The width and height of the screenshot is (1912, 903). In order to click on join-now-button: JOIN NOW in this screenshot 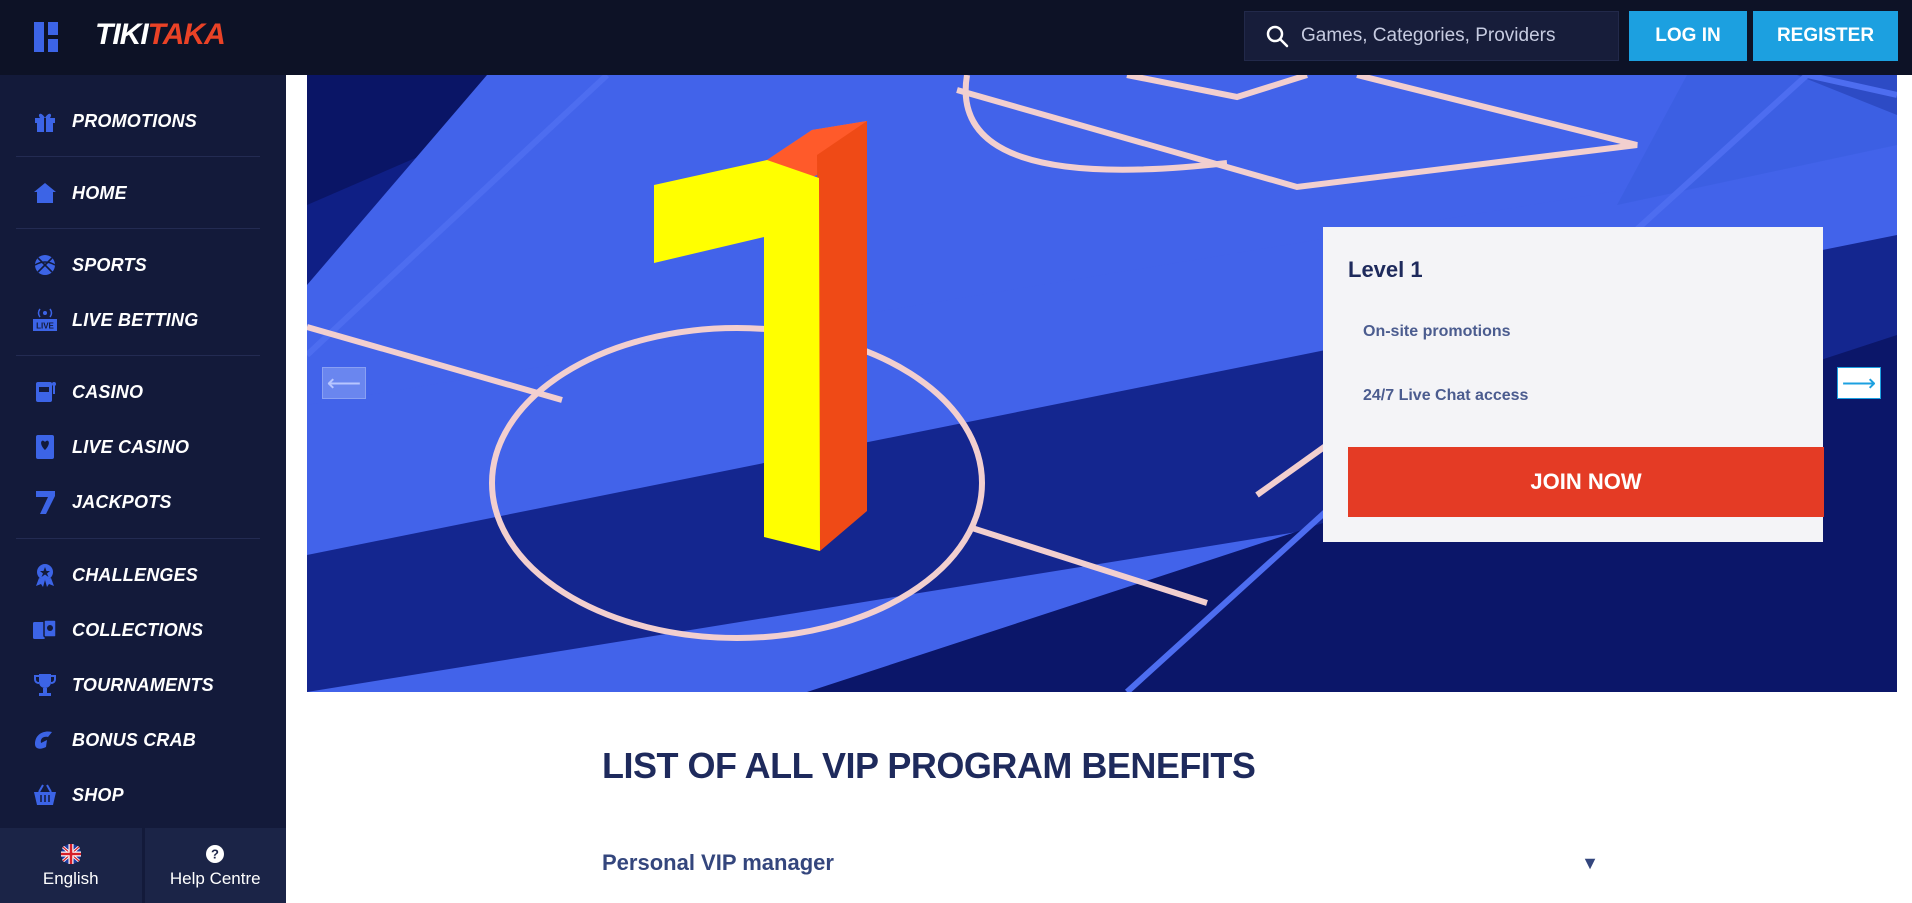, I will do `click(1586, 482)`.